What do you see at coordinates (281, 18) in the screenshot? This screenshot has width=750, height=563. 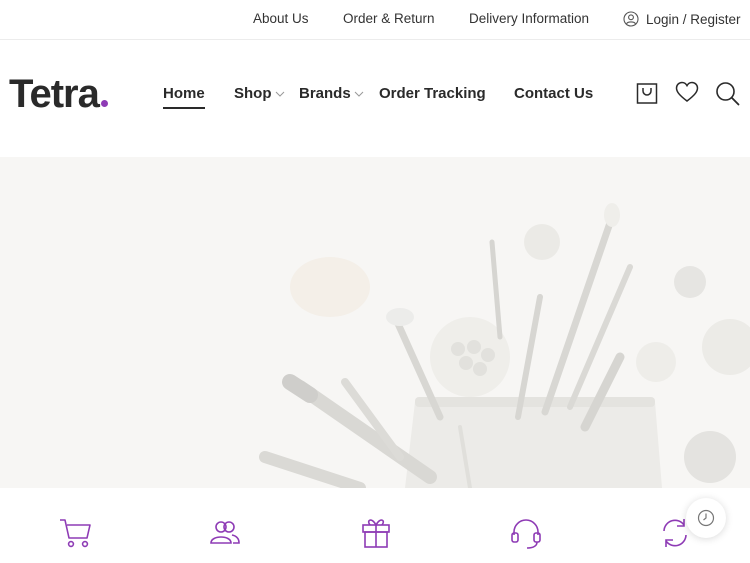 I see `about-us-link: About Us` at bounding box center [281, 18].